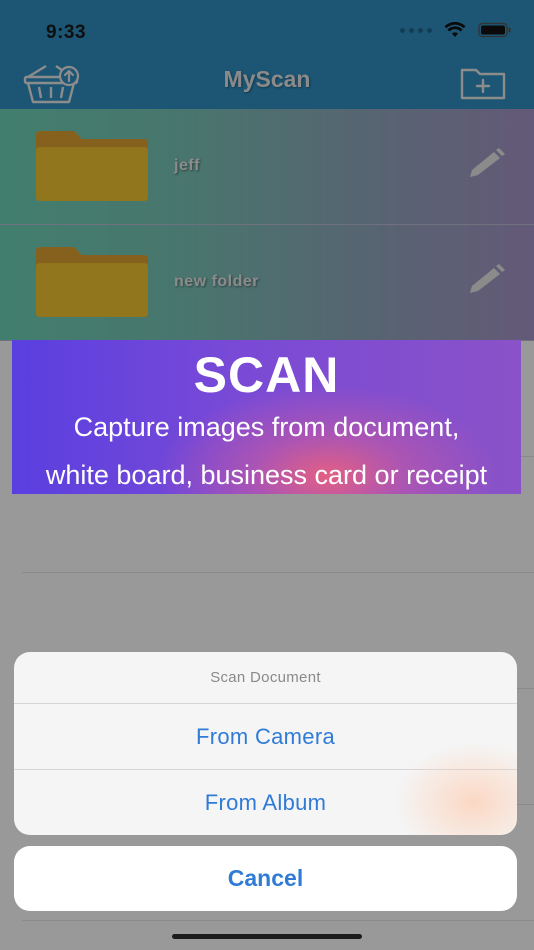 The image size is (534, 950). Describe the element at coordinates (267, 936) in the screenshot. I see `home-indicator` at that location.